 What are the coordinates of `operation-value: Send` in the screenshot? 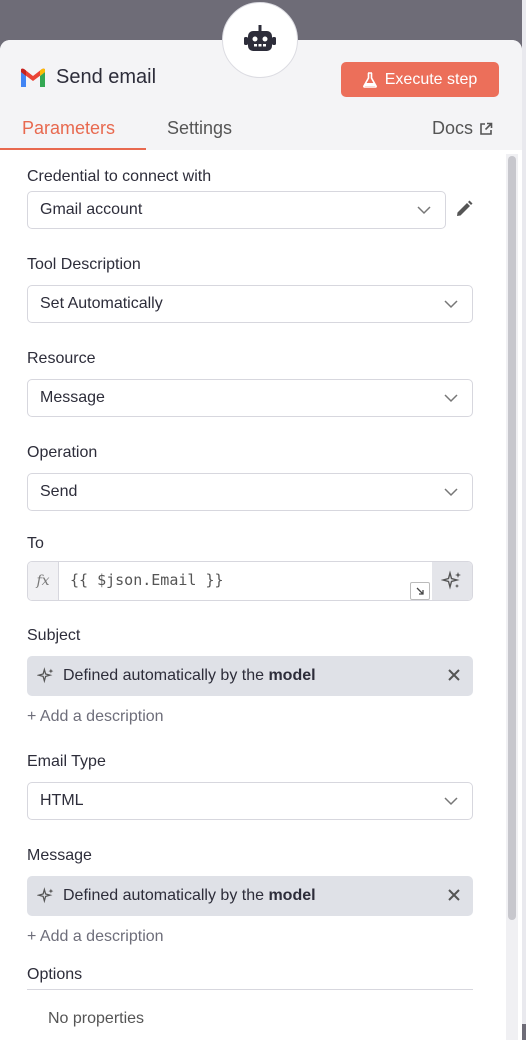 It's located at (59, 491).